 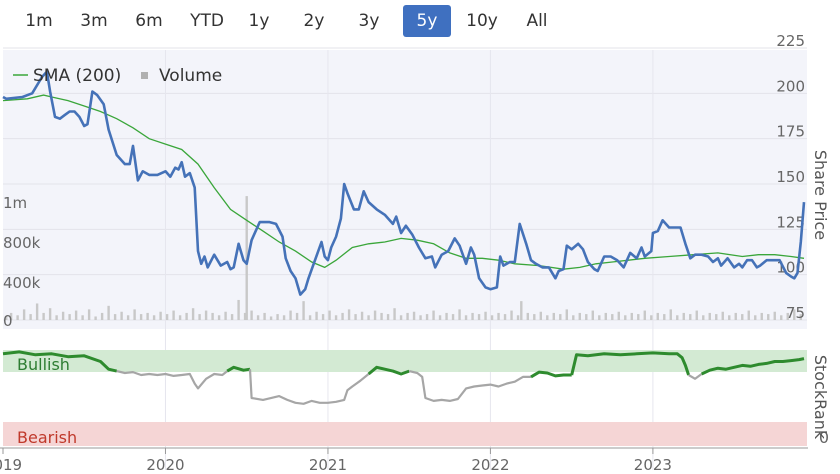 I want to click on sma-legend-label: SMA (200), so click(x=77, y=76).